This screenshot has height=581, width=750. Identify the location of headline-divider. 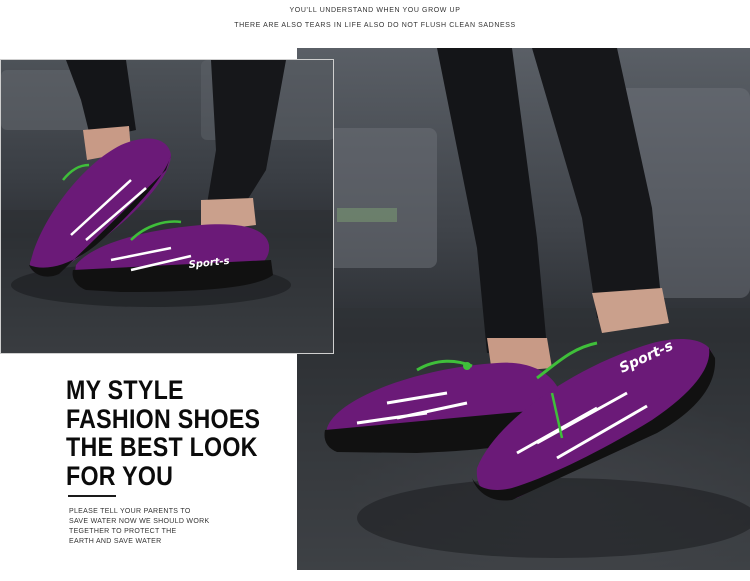
(92, 496).